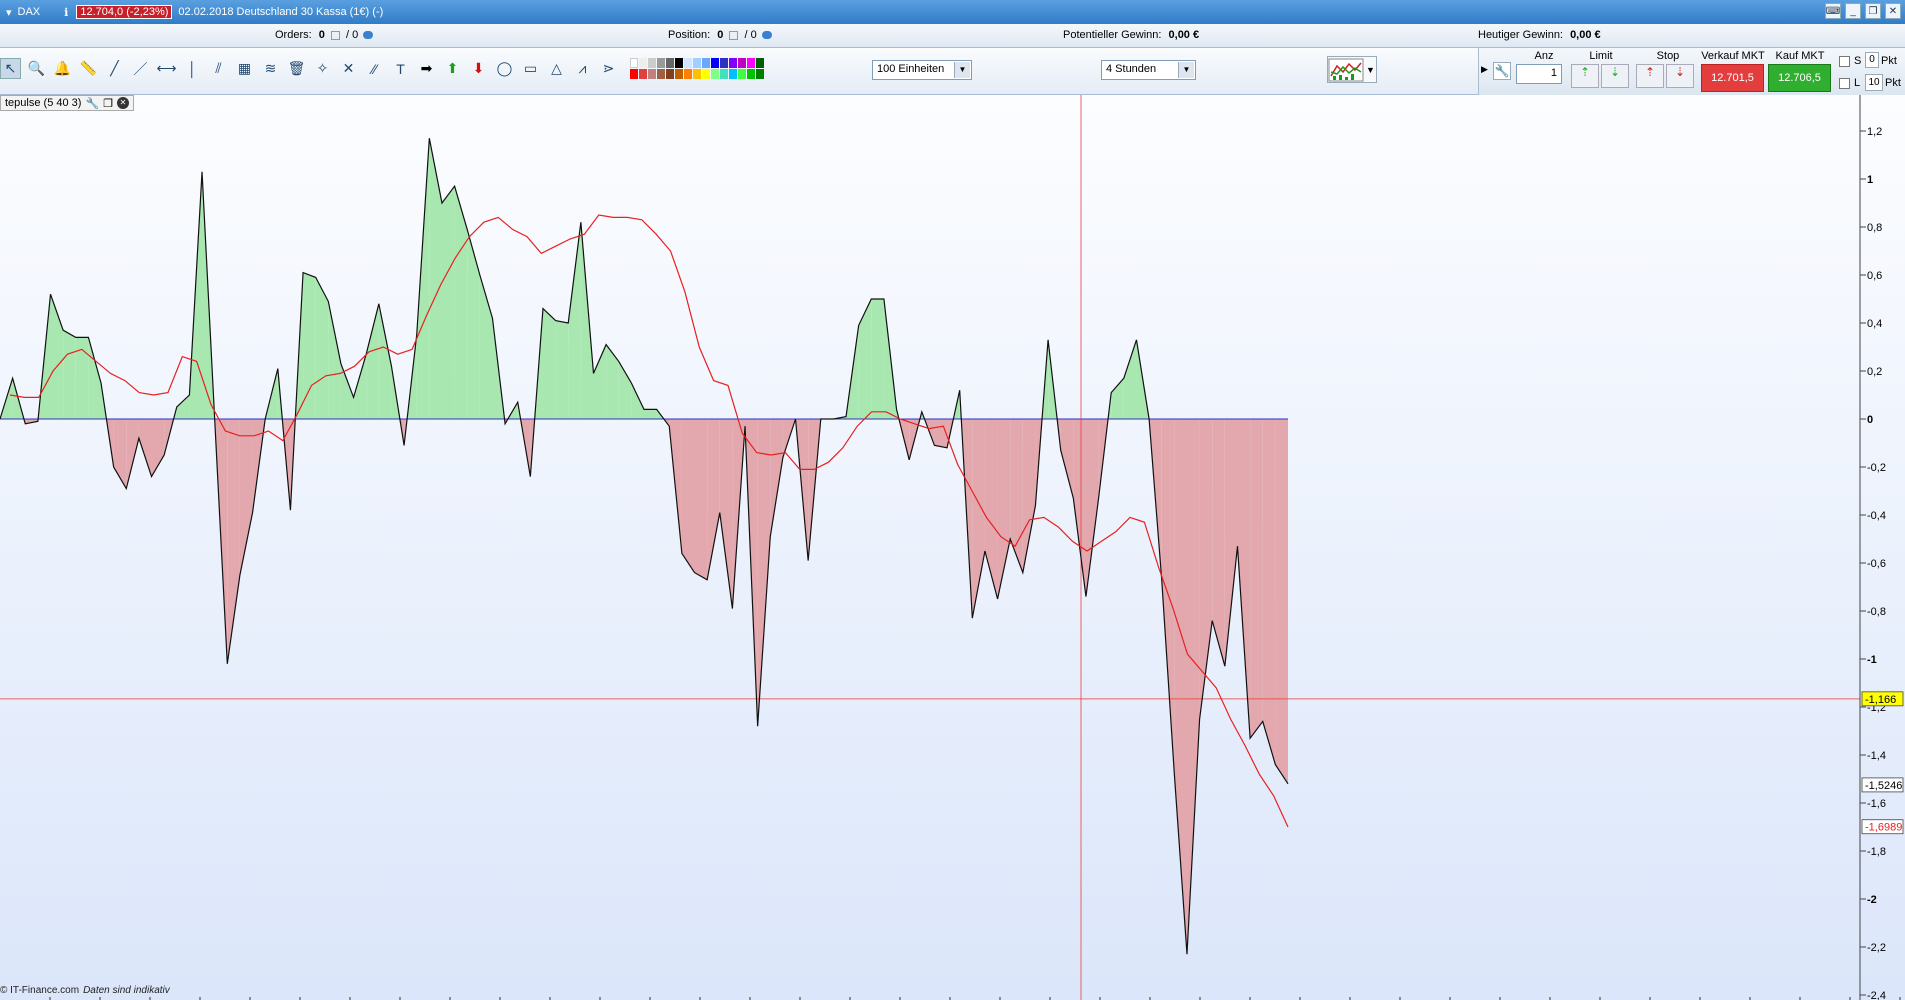 This screenshot has height=1000, width=1905. What do you see at coordinates (270, 68) in the screenshot?
I see `regression-icon: ≋` at bounding box center [270, 68].